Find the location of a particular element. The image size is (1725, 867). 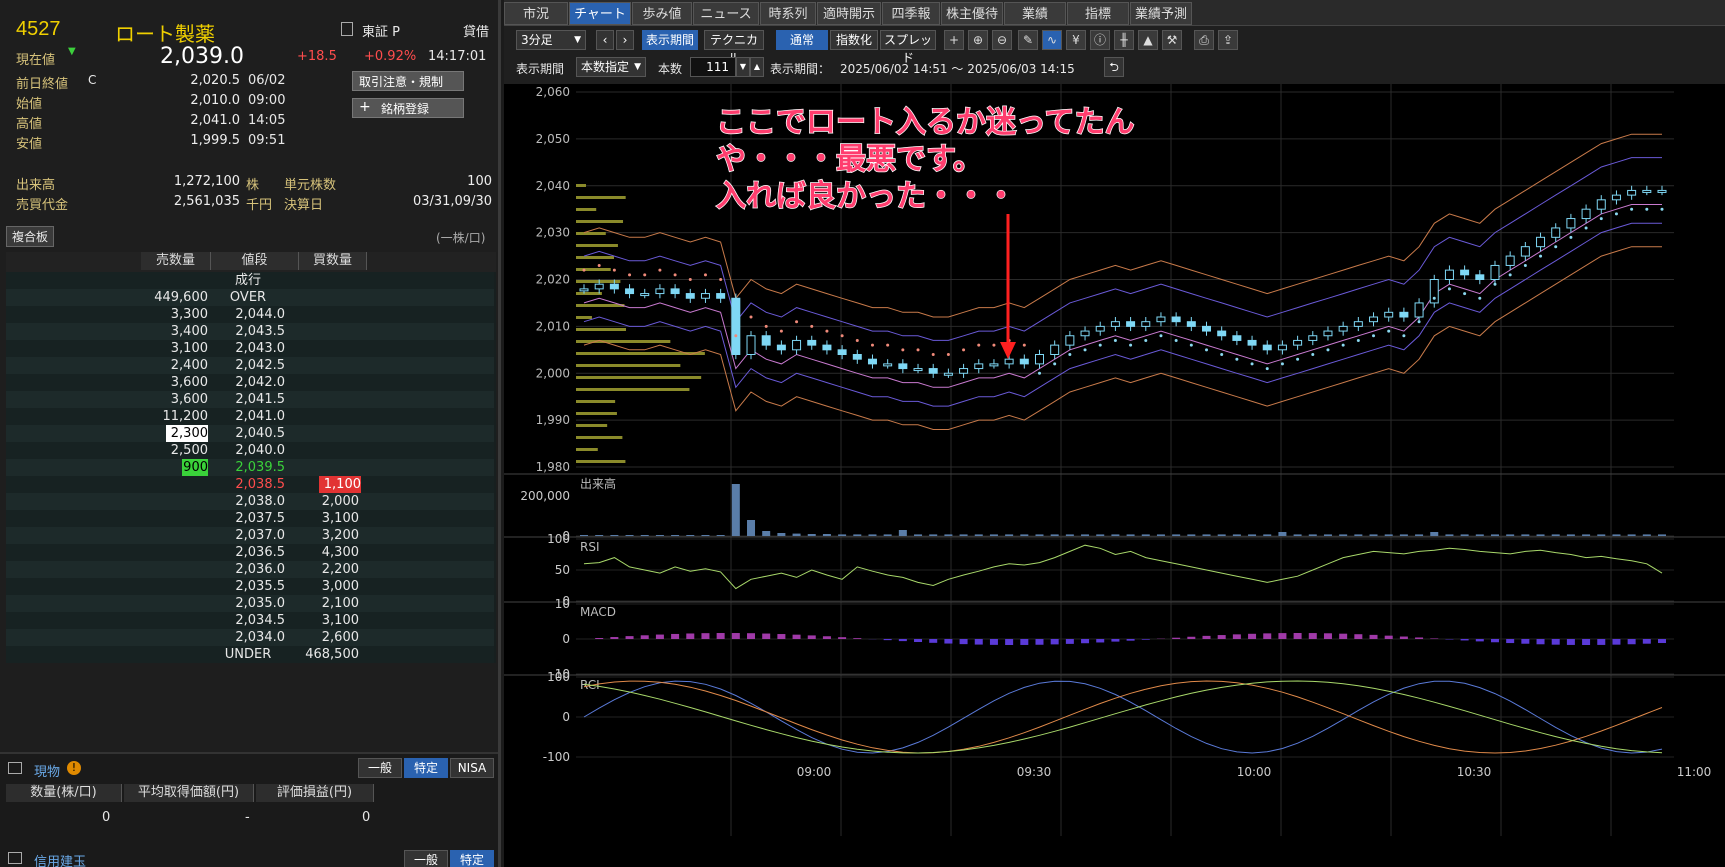

zoom-out-icon: ⊖ is located at coordinates (1002, 40).